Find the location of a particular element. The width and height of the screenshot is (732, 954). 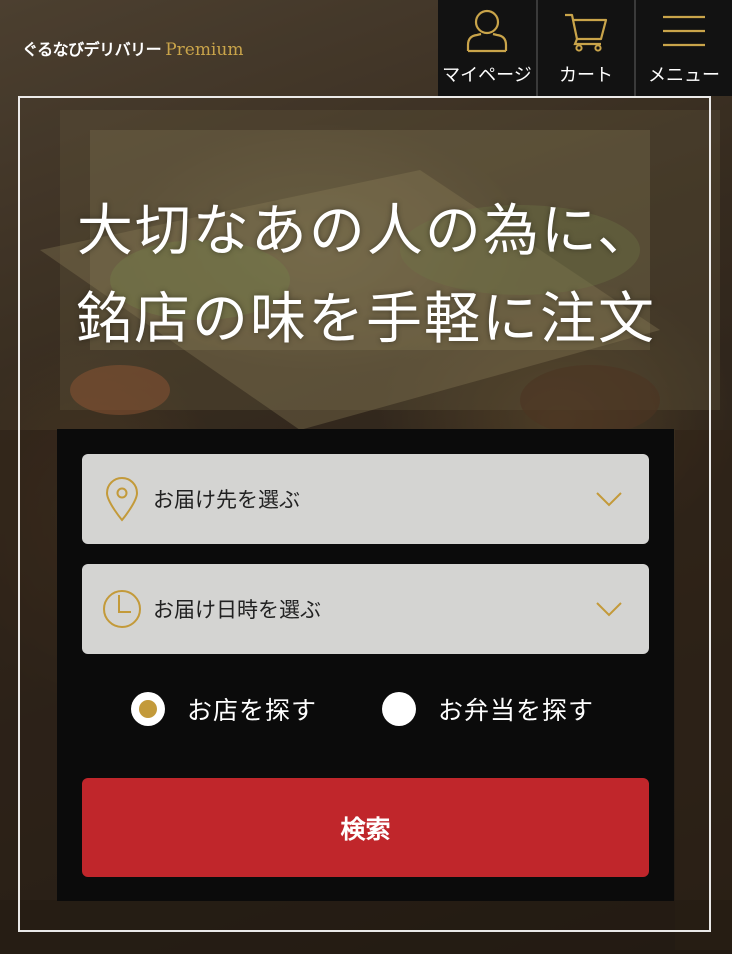

cart-label: カート is located at coordinates (586, 75).